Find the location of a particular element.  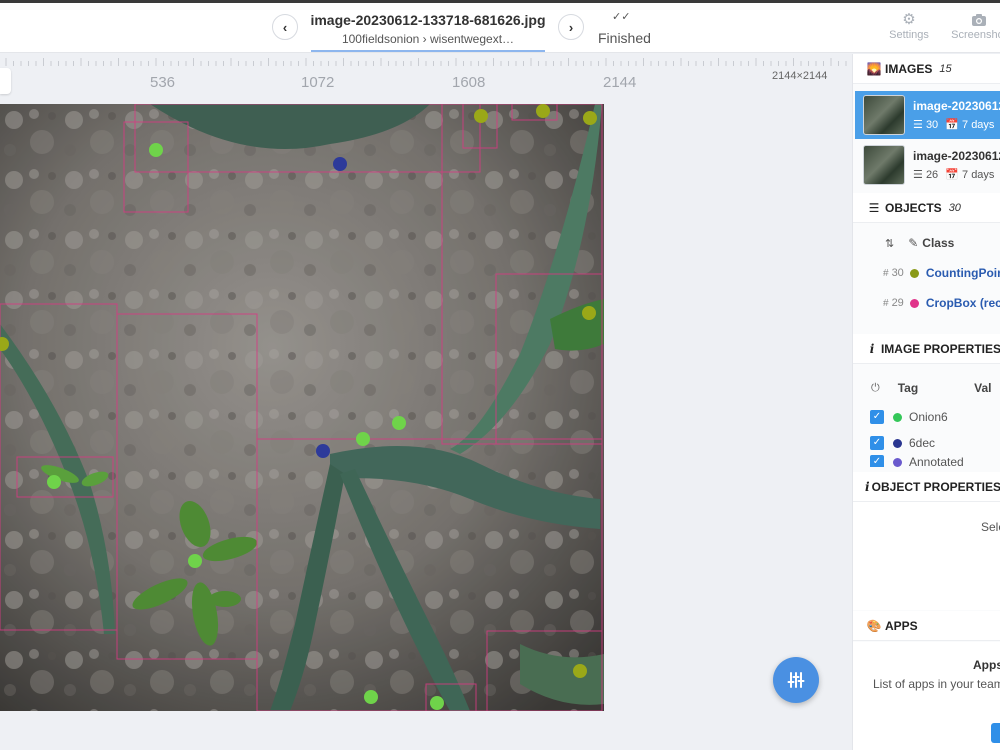

sort-label: Class is located at coordinates (938, 243).